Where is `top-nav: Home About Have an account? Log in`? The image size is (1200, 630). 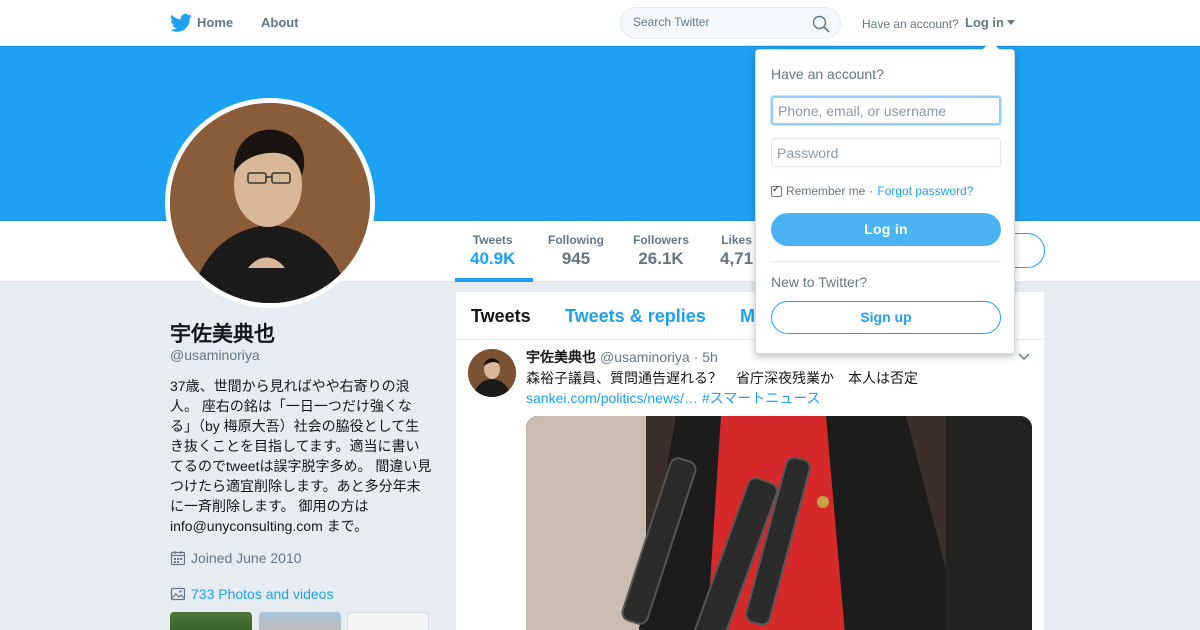 top-nav: Home About Have an account? Log in is located at coordinates (600, 23).